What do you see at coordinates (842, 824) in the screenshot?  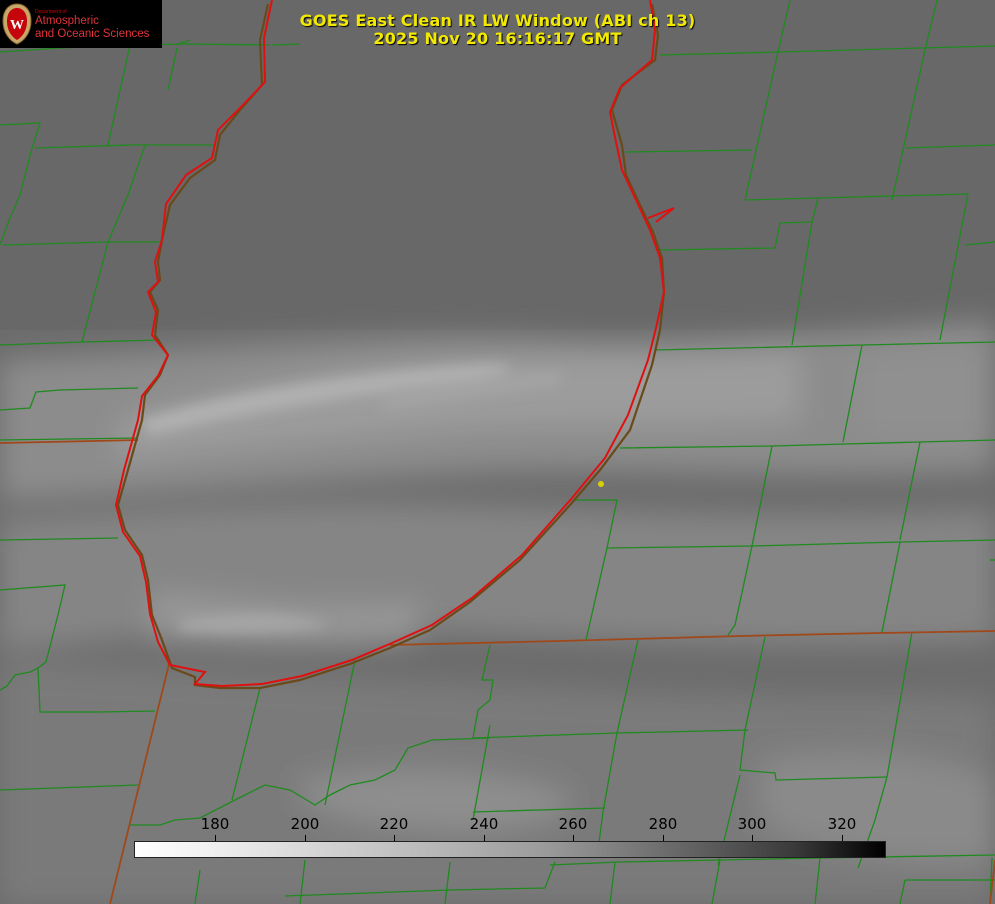 I see `colorbar-tick-label: 320` at bounding box center [842, 824].